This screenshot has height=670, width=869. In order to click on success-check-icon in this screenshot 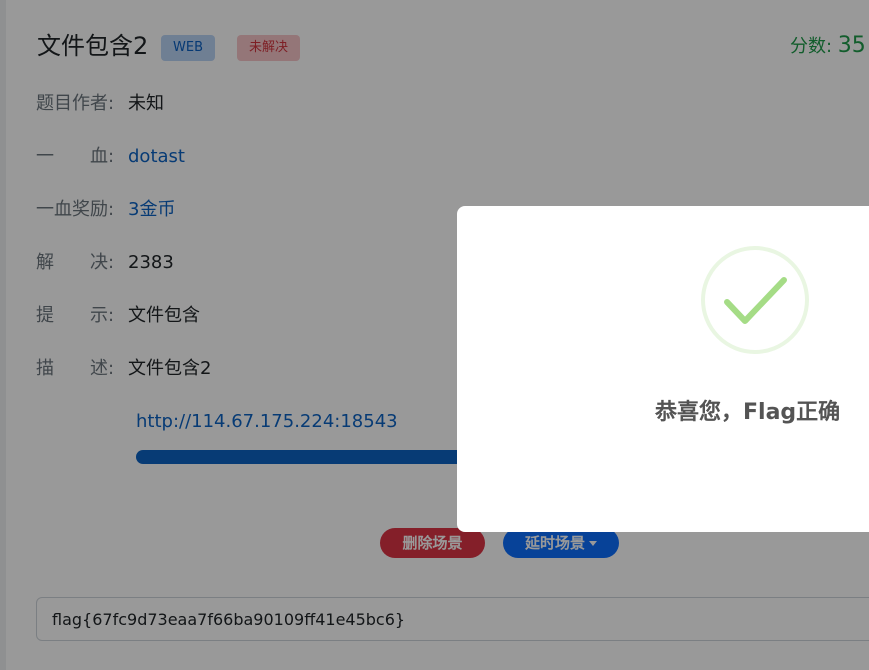, I will do `click(755, 300)`.